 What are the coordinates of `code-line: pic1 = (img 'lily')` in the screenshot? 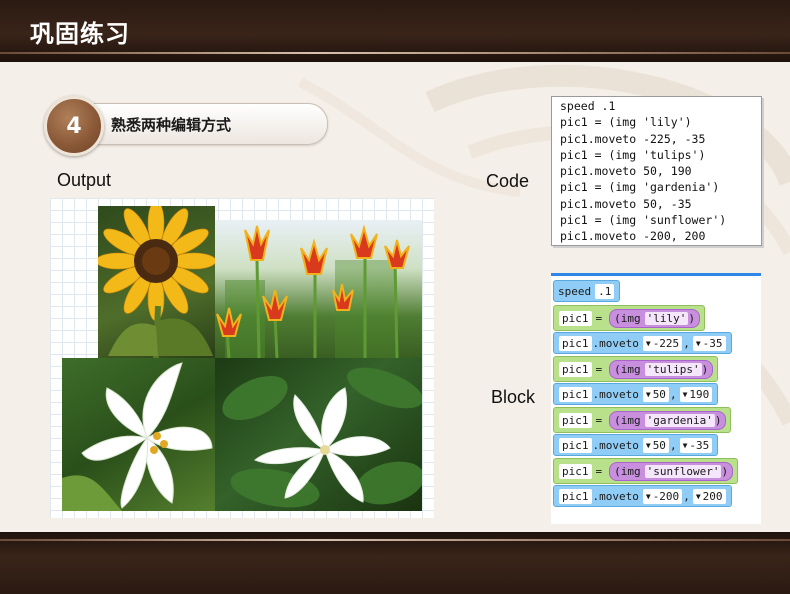 It's located at (656, 122).